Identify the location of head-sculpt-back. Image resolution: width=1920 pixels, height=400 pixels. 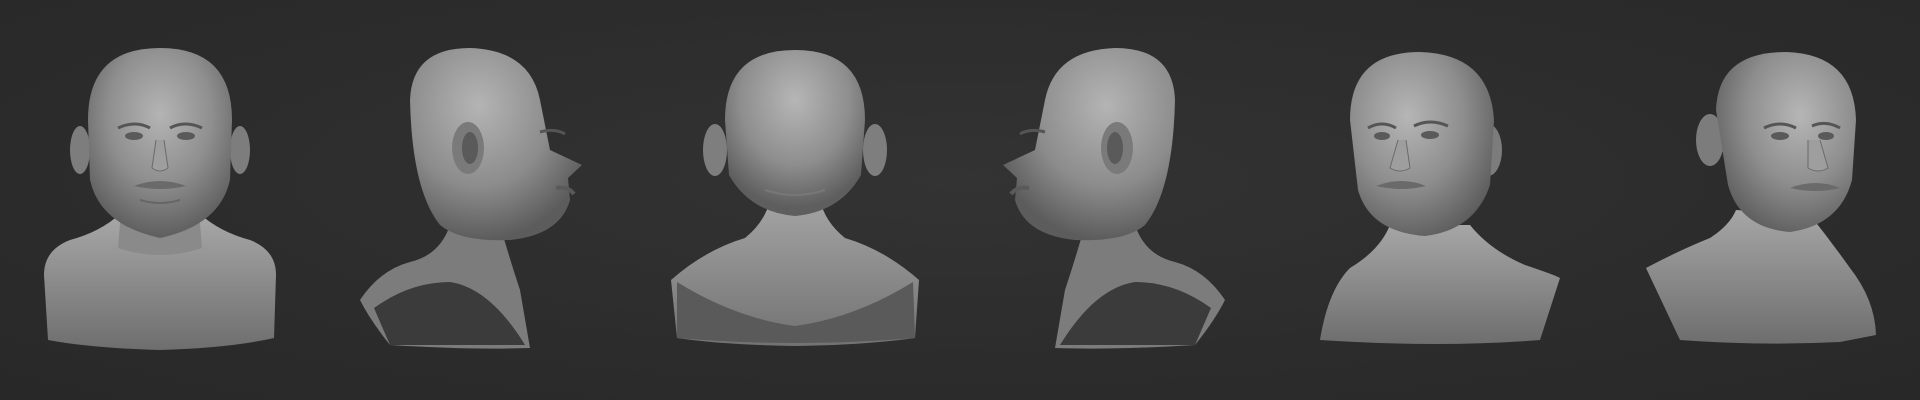
(795, 198).